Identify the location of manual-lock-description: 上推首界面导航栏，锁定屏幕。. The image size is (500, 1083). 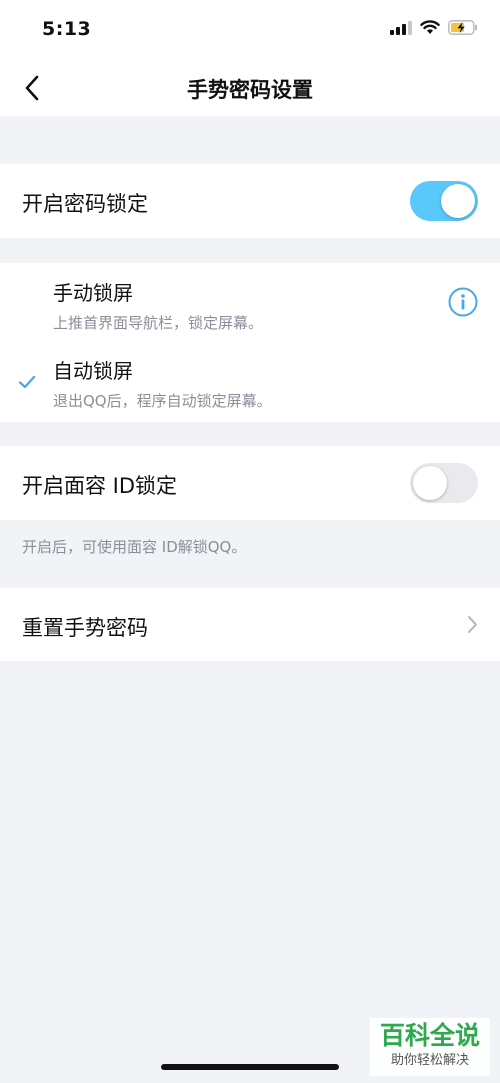
(158, 323).